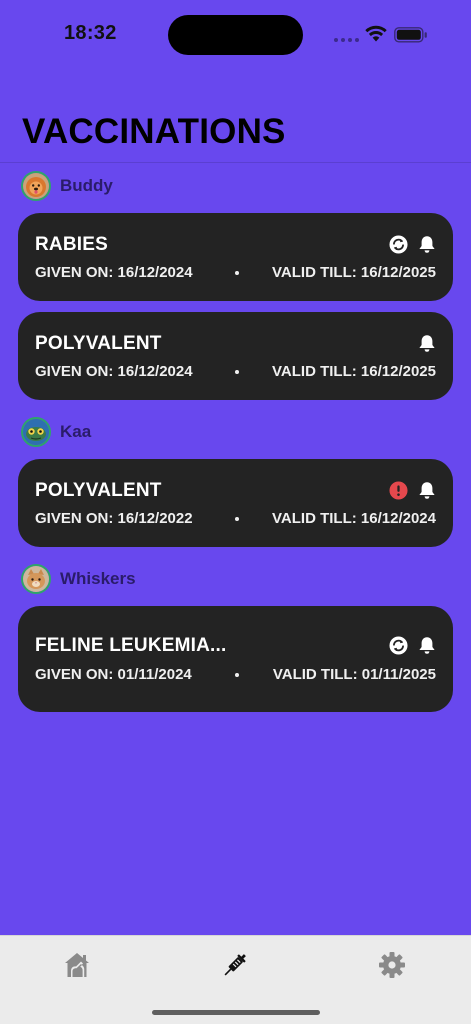 The height and width of the screenshot is (1024, 471). I want to click on cellular-signal-icon, so click(346, 40).